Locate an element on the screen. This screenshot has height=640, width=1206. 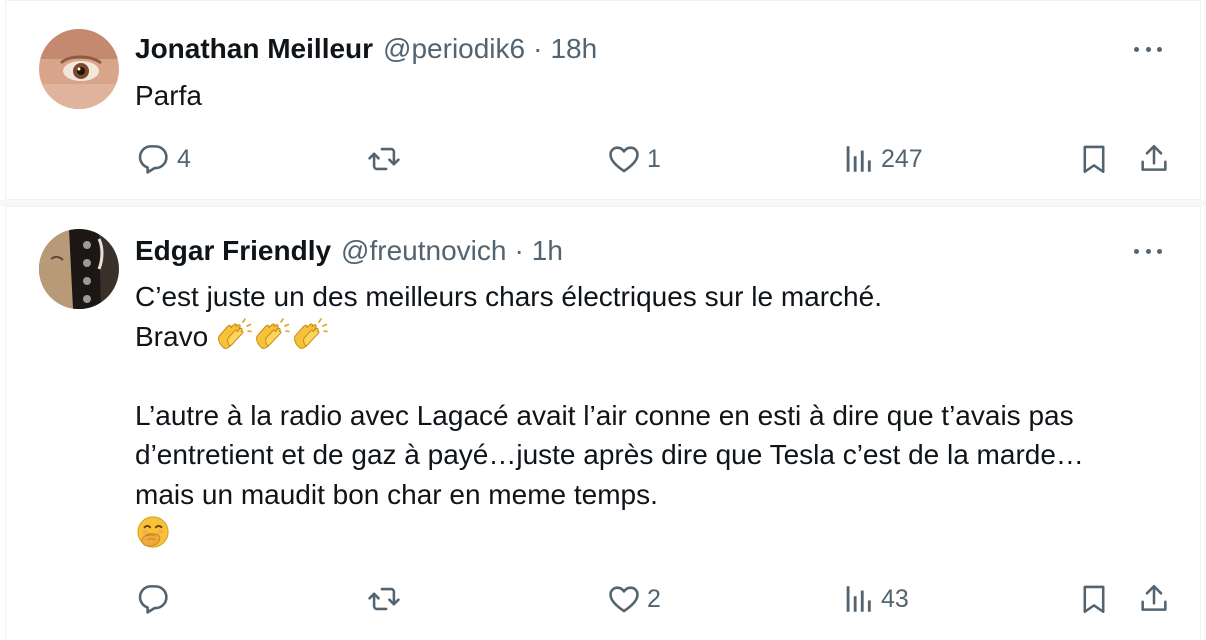
views-count: 43 is located at coordinates (895, 598).